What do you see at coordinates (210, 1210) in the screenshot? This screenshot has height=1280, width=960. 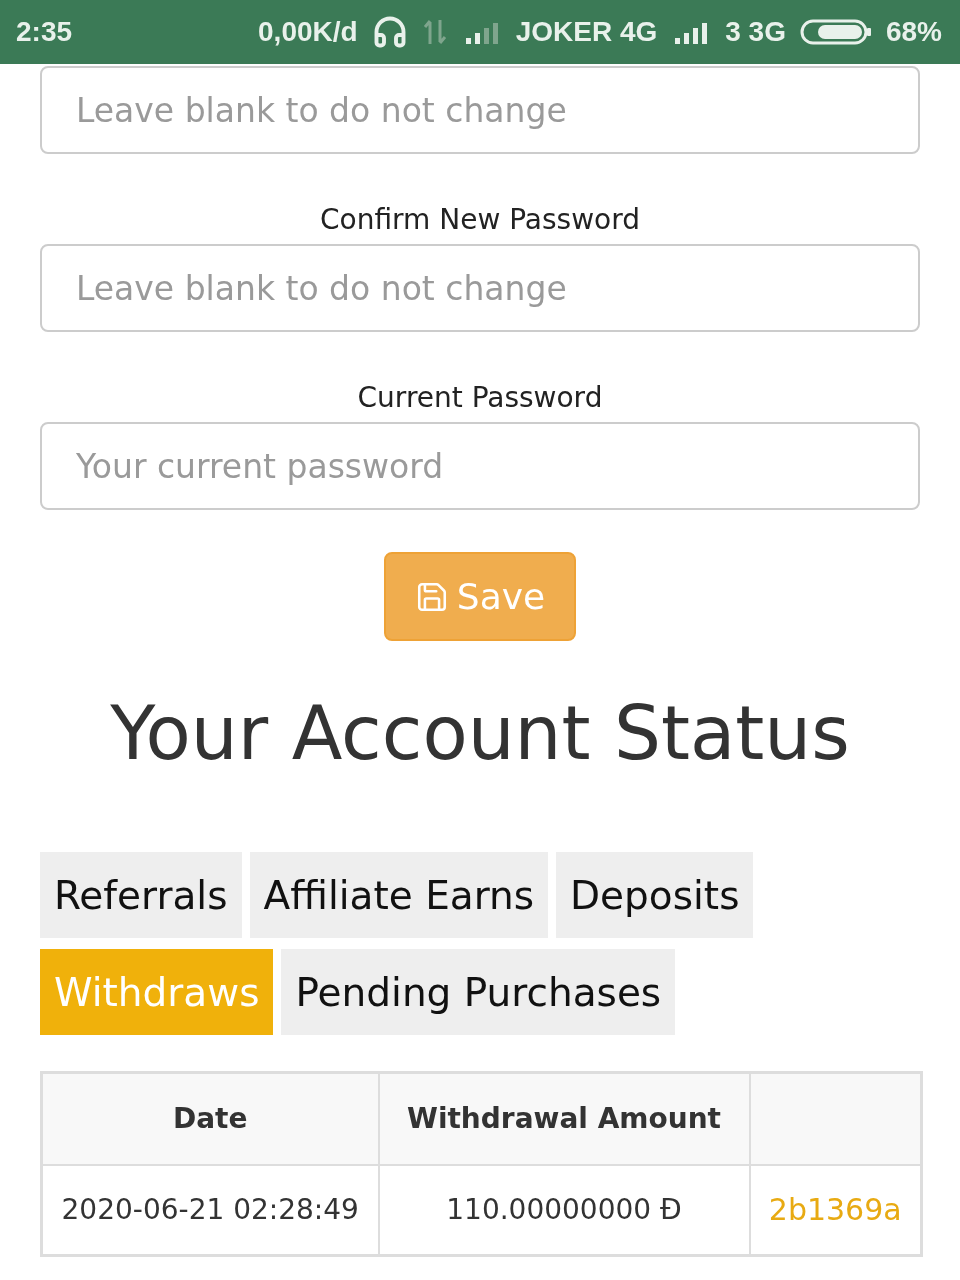 I see `table-cell: 2020-06-21 02:28:49` at bounding box center [210, 1210].